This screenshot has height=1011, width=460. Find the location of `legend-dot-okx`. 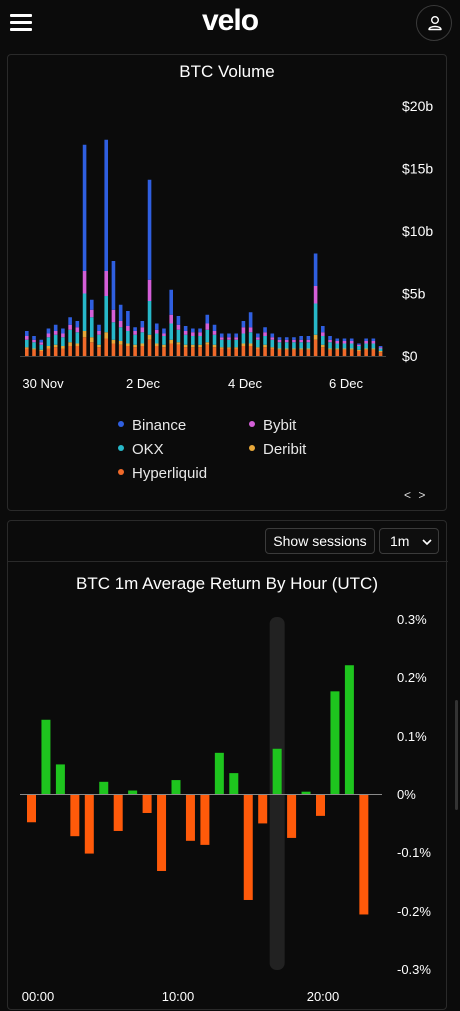

legend-dot-okx is located at coordinates (121, 448).